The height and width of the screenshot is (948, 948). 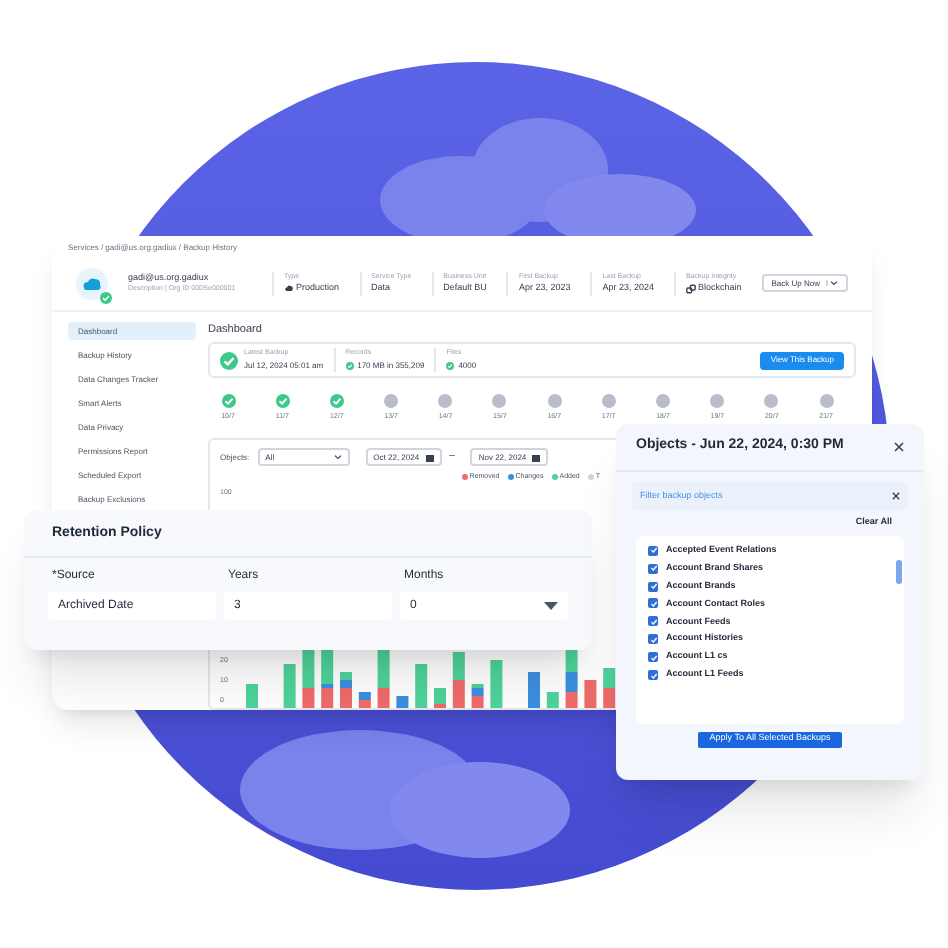 I want to click on link-icon, so click(x=691, y=288).